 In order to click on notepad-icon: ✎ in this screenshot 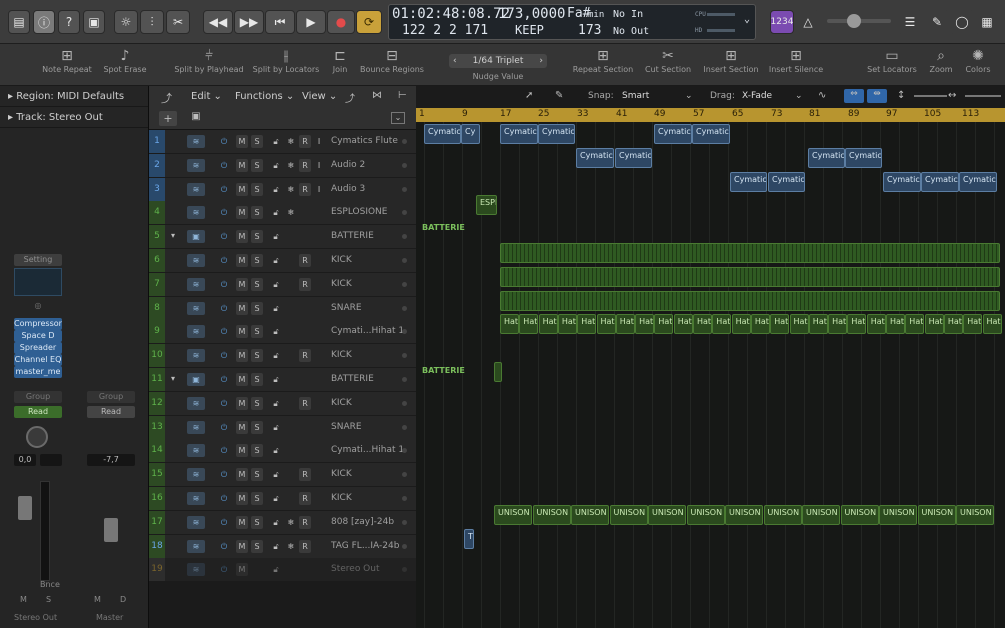, I will do `click(937, 22)`.